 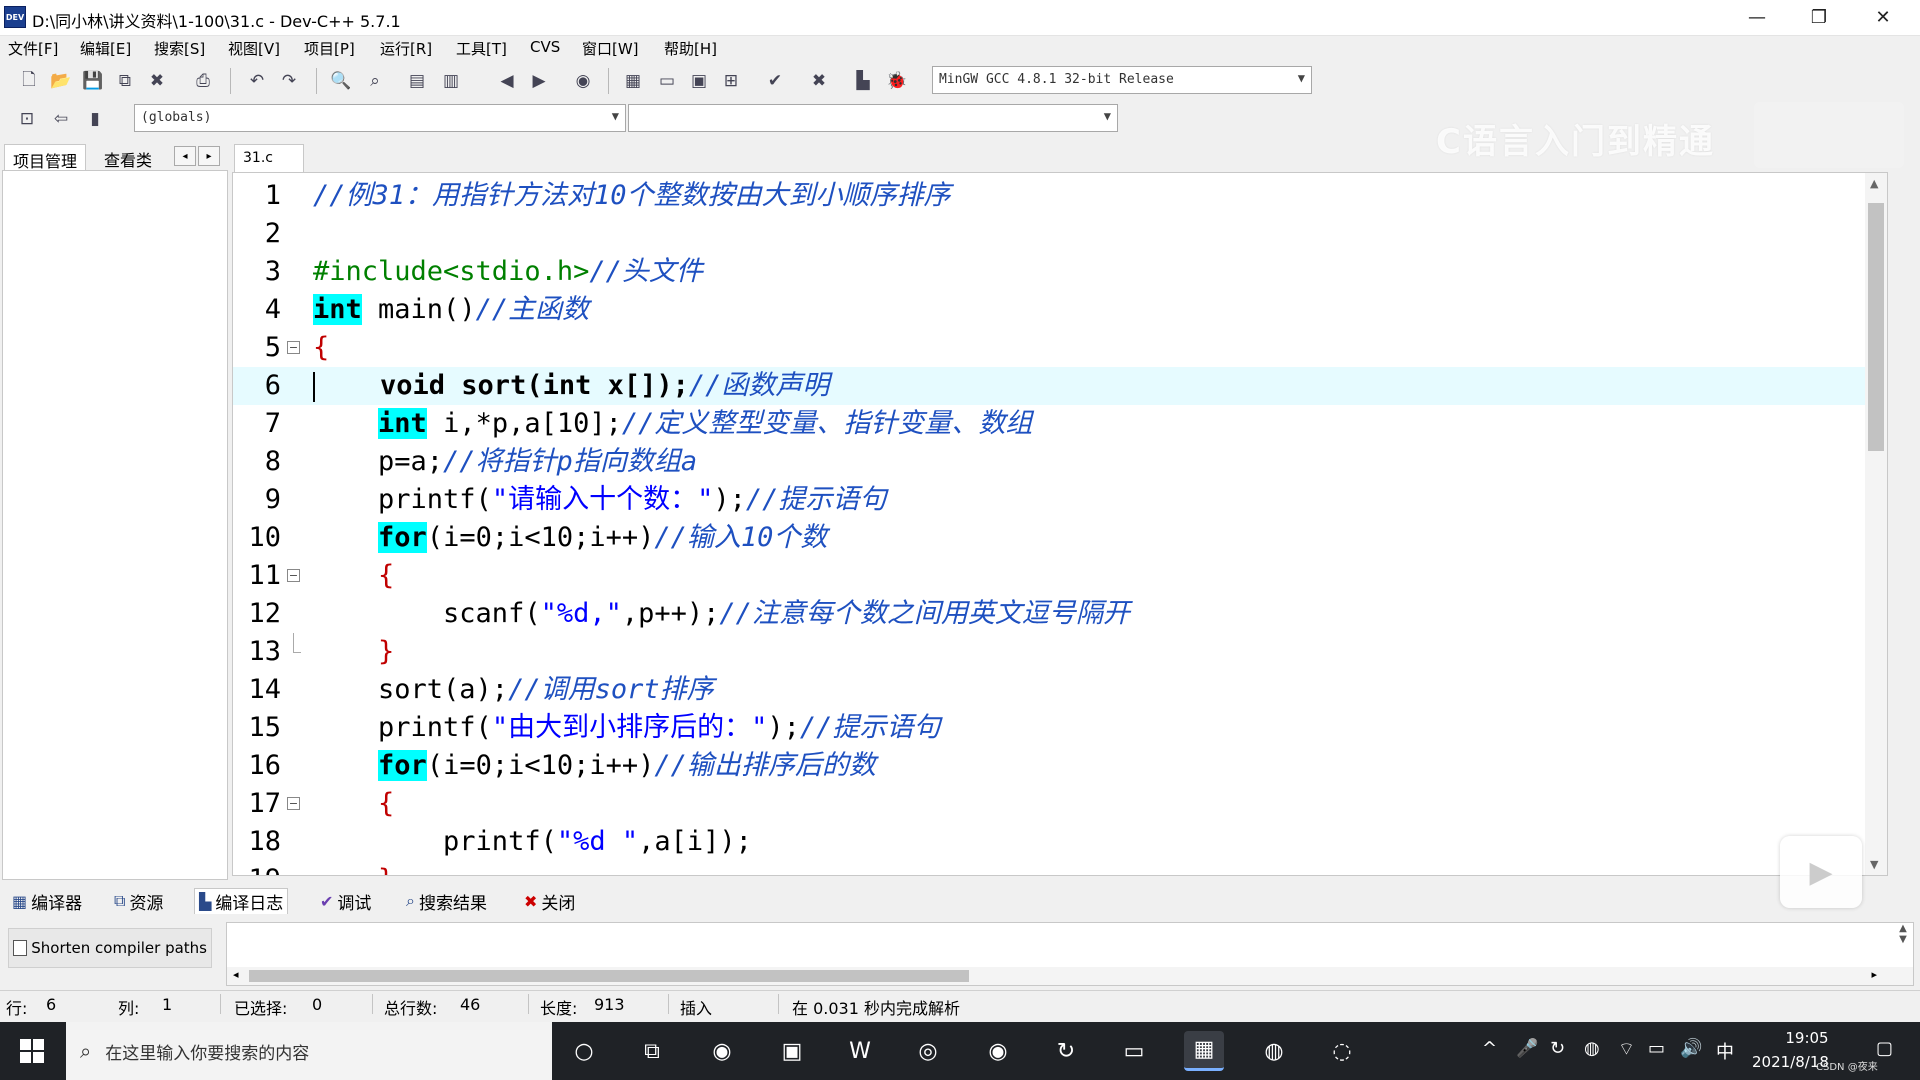 I want to click on editor-vertical-scrollbar: ▲ ▼, so click(x=1876, y=524).